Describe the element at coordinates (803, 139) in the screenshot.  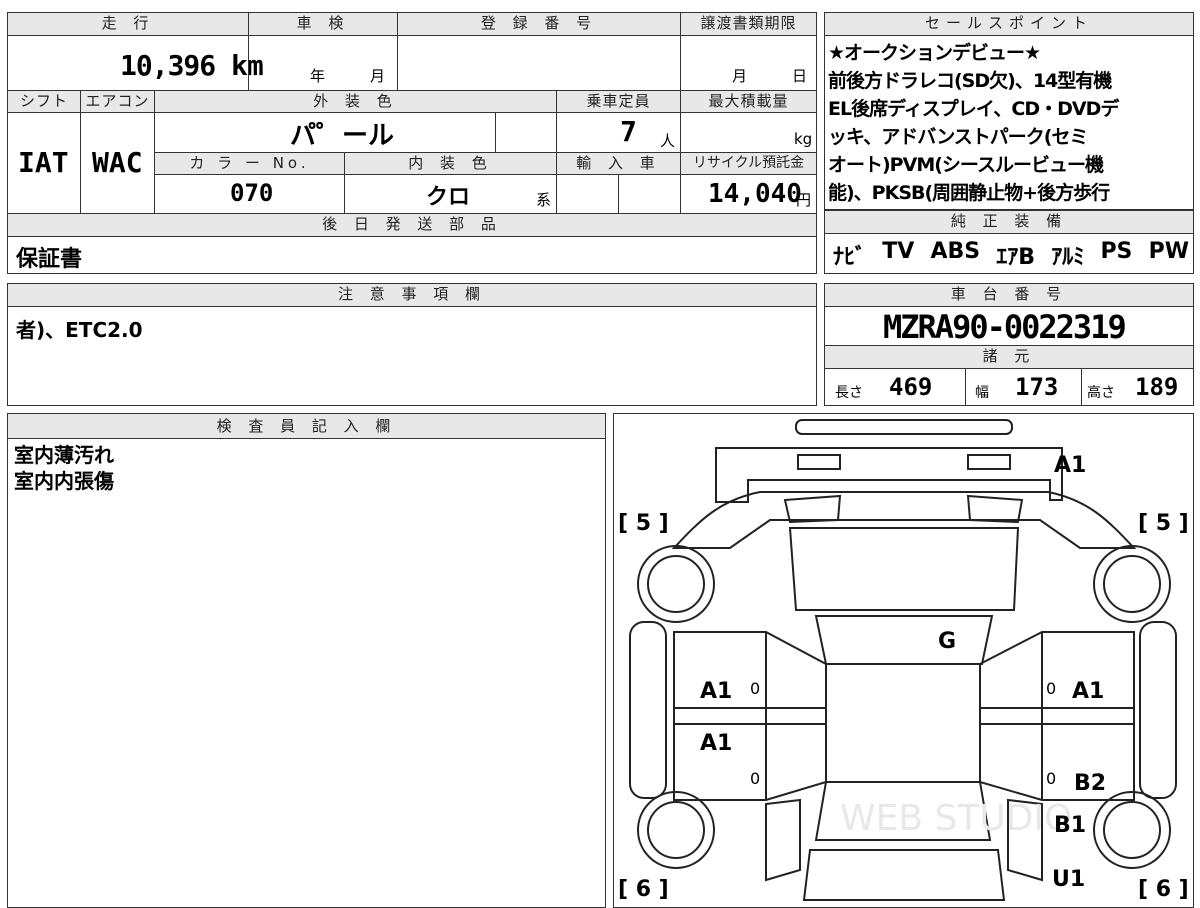
I see `max-load-unit: kg` at that location.